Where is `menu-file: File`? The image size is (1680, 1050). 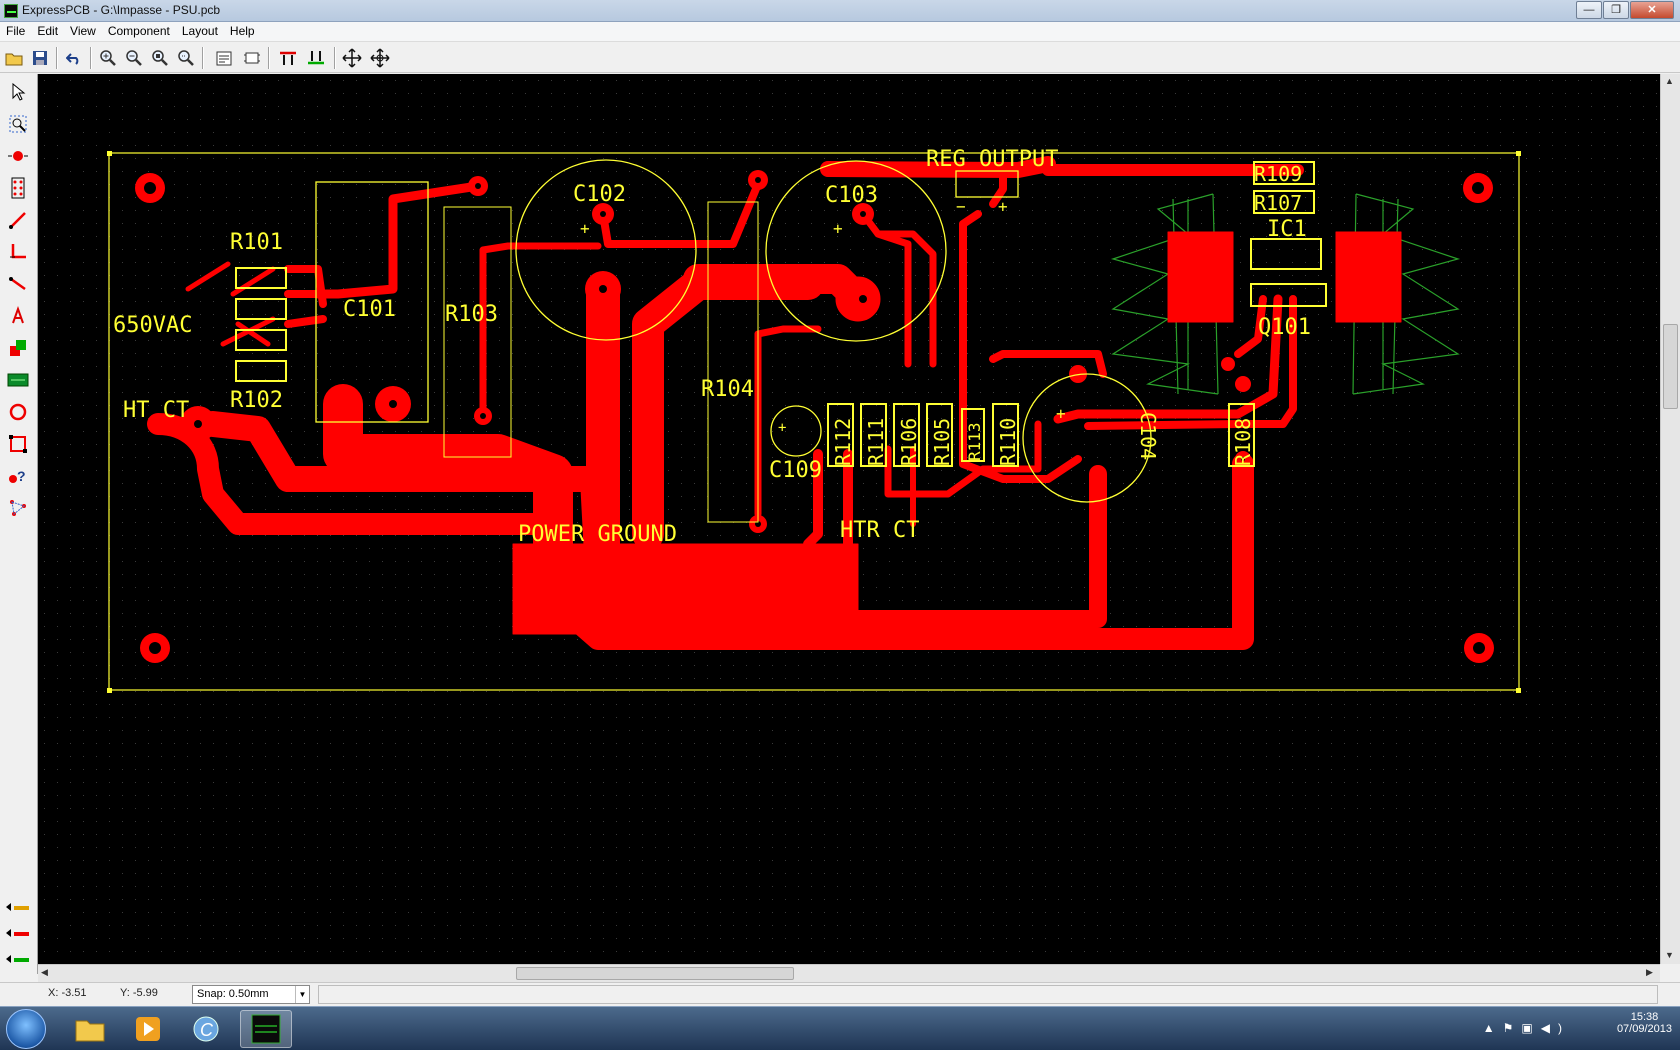 menu-file: File is located at coordinates (15, 31).